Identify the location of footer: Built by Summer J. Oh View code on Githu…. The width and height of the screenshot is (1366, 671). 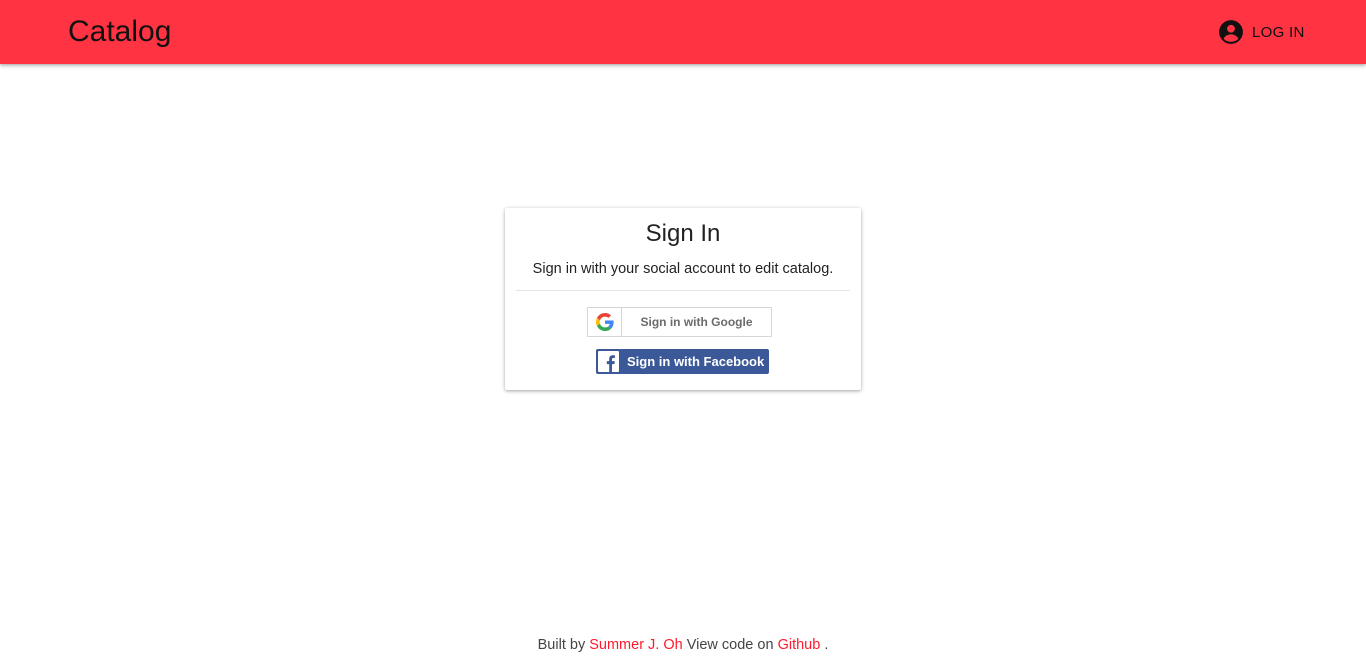
(683, 645).